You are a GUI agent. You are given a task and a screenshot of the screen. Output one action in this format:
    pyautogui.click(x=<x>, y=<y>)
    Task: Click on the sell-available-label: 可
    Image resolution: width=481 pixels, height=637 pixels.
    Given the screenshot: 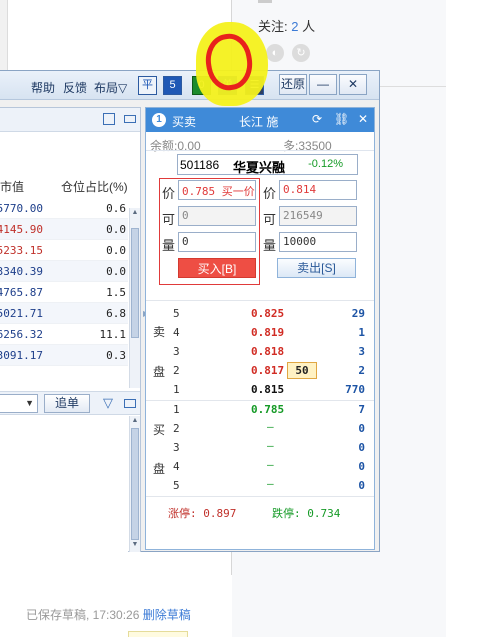 What is the action you would take?
    pyautogui.click(x=270, y=219)
    